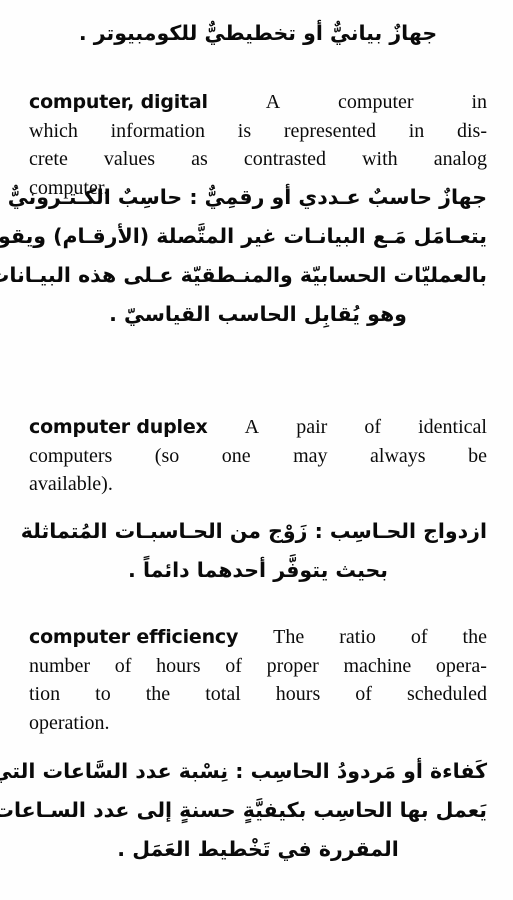 This screenshot has height=900, width=513. I want to click on definition-word: dis-, so click(472, 130).